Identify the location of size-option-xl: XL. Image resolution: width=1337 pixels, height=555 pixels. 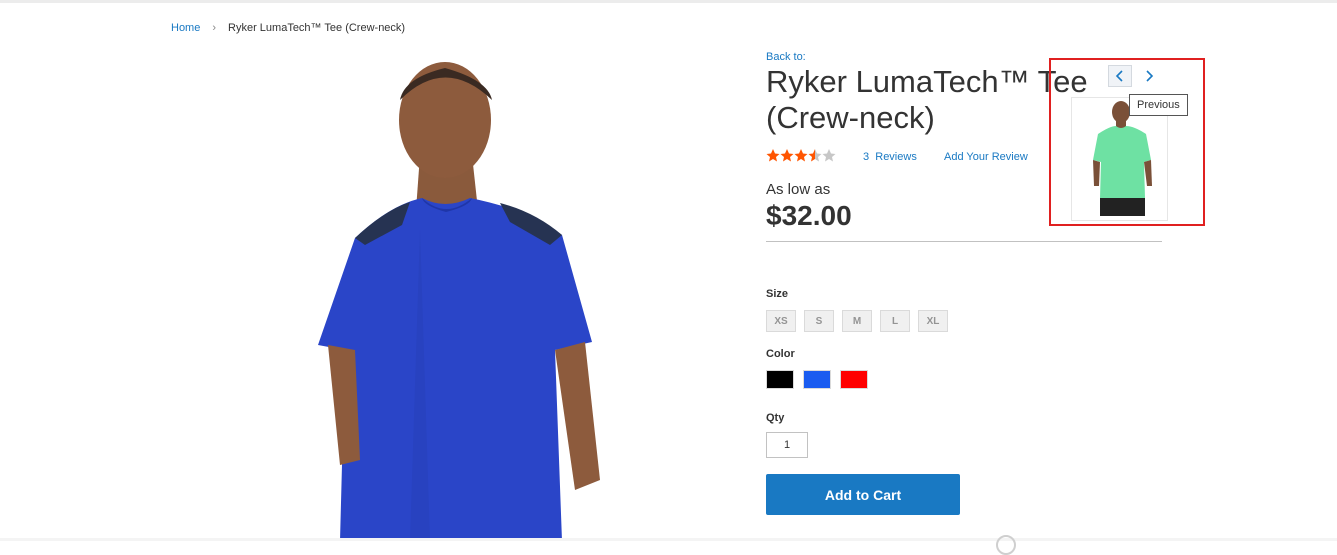
(933, 321).